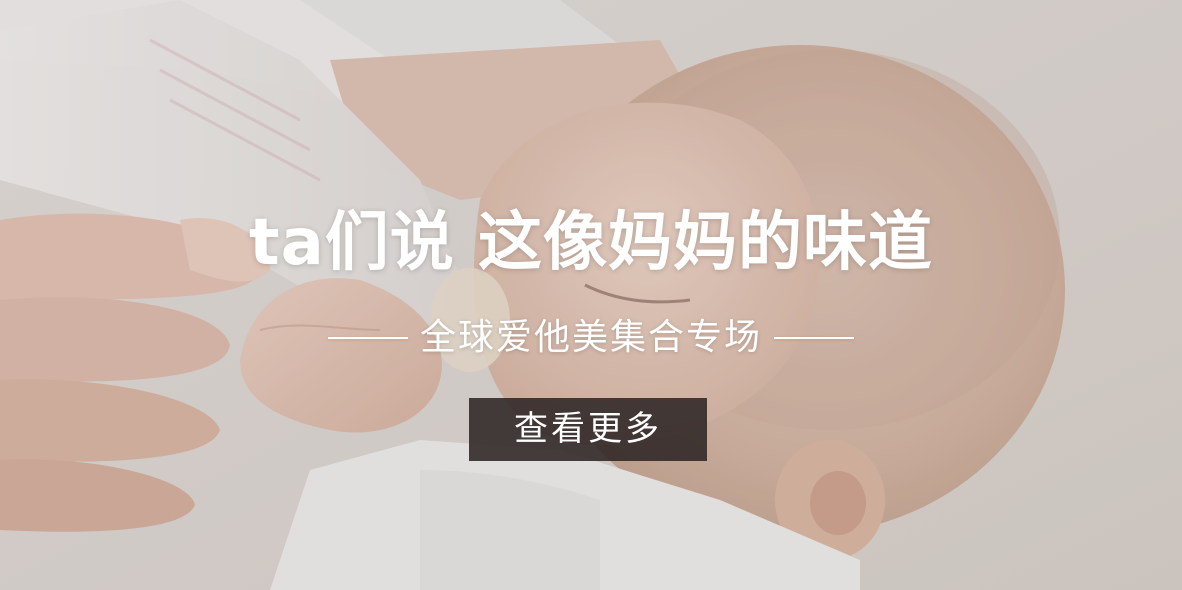 This screenshot has height=590, width=1182. What do you see at coordinates (588, 429) in the screenshot?
I see `view-more-button: 查看更多` at bounding box center [588, 429].